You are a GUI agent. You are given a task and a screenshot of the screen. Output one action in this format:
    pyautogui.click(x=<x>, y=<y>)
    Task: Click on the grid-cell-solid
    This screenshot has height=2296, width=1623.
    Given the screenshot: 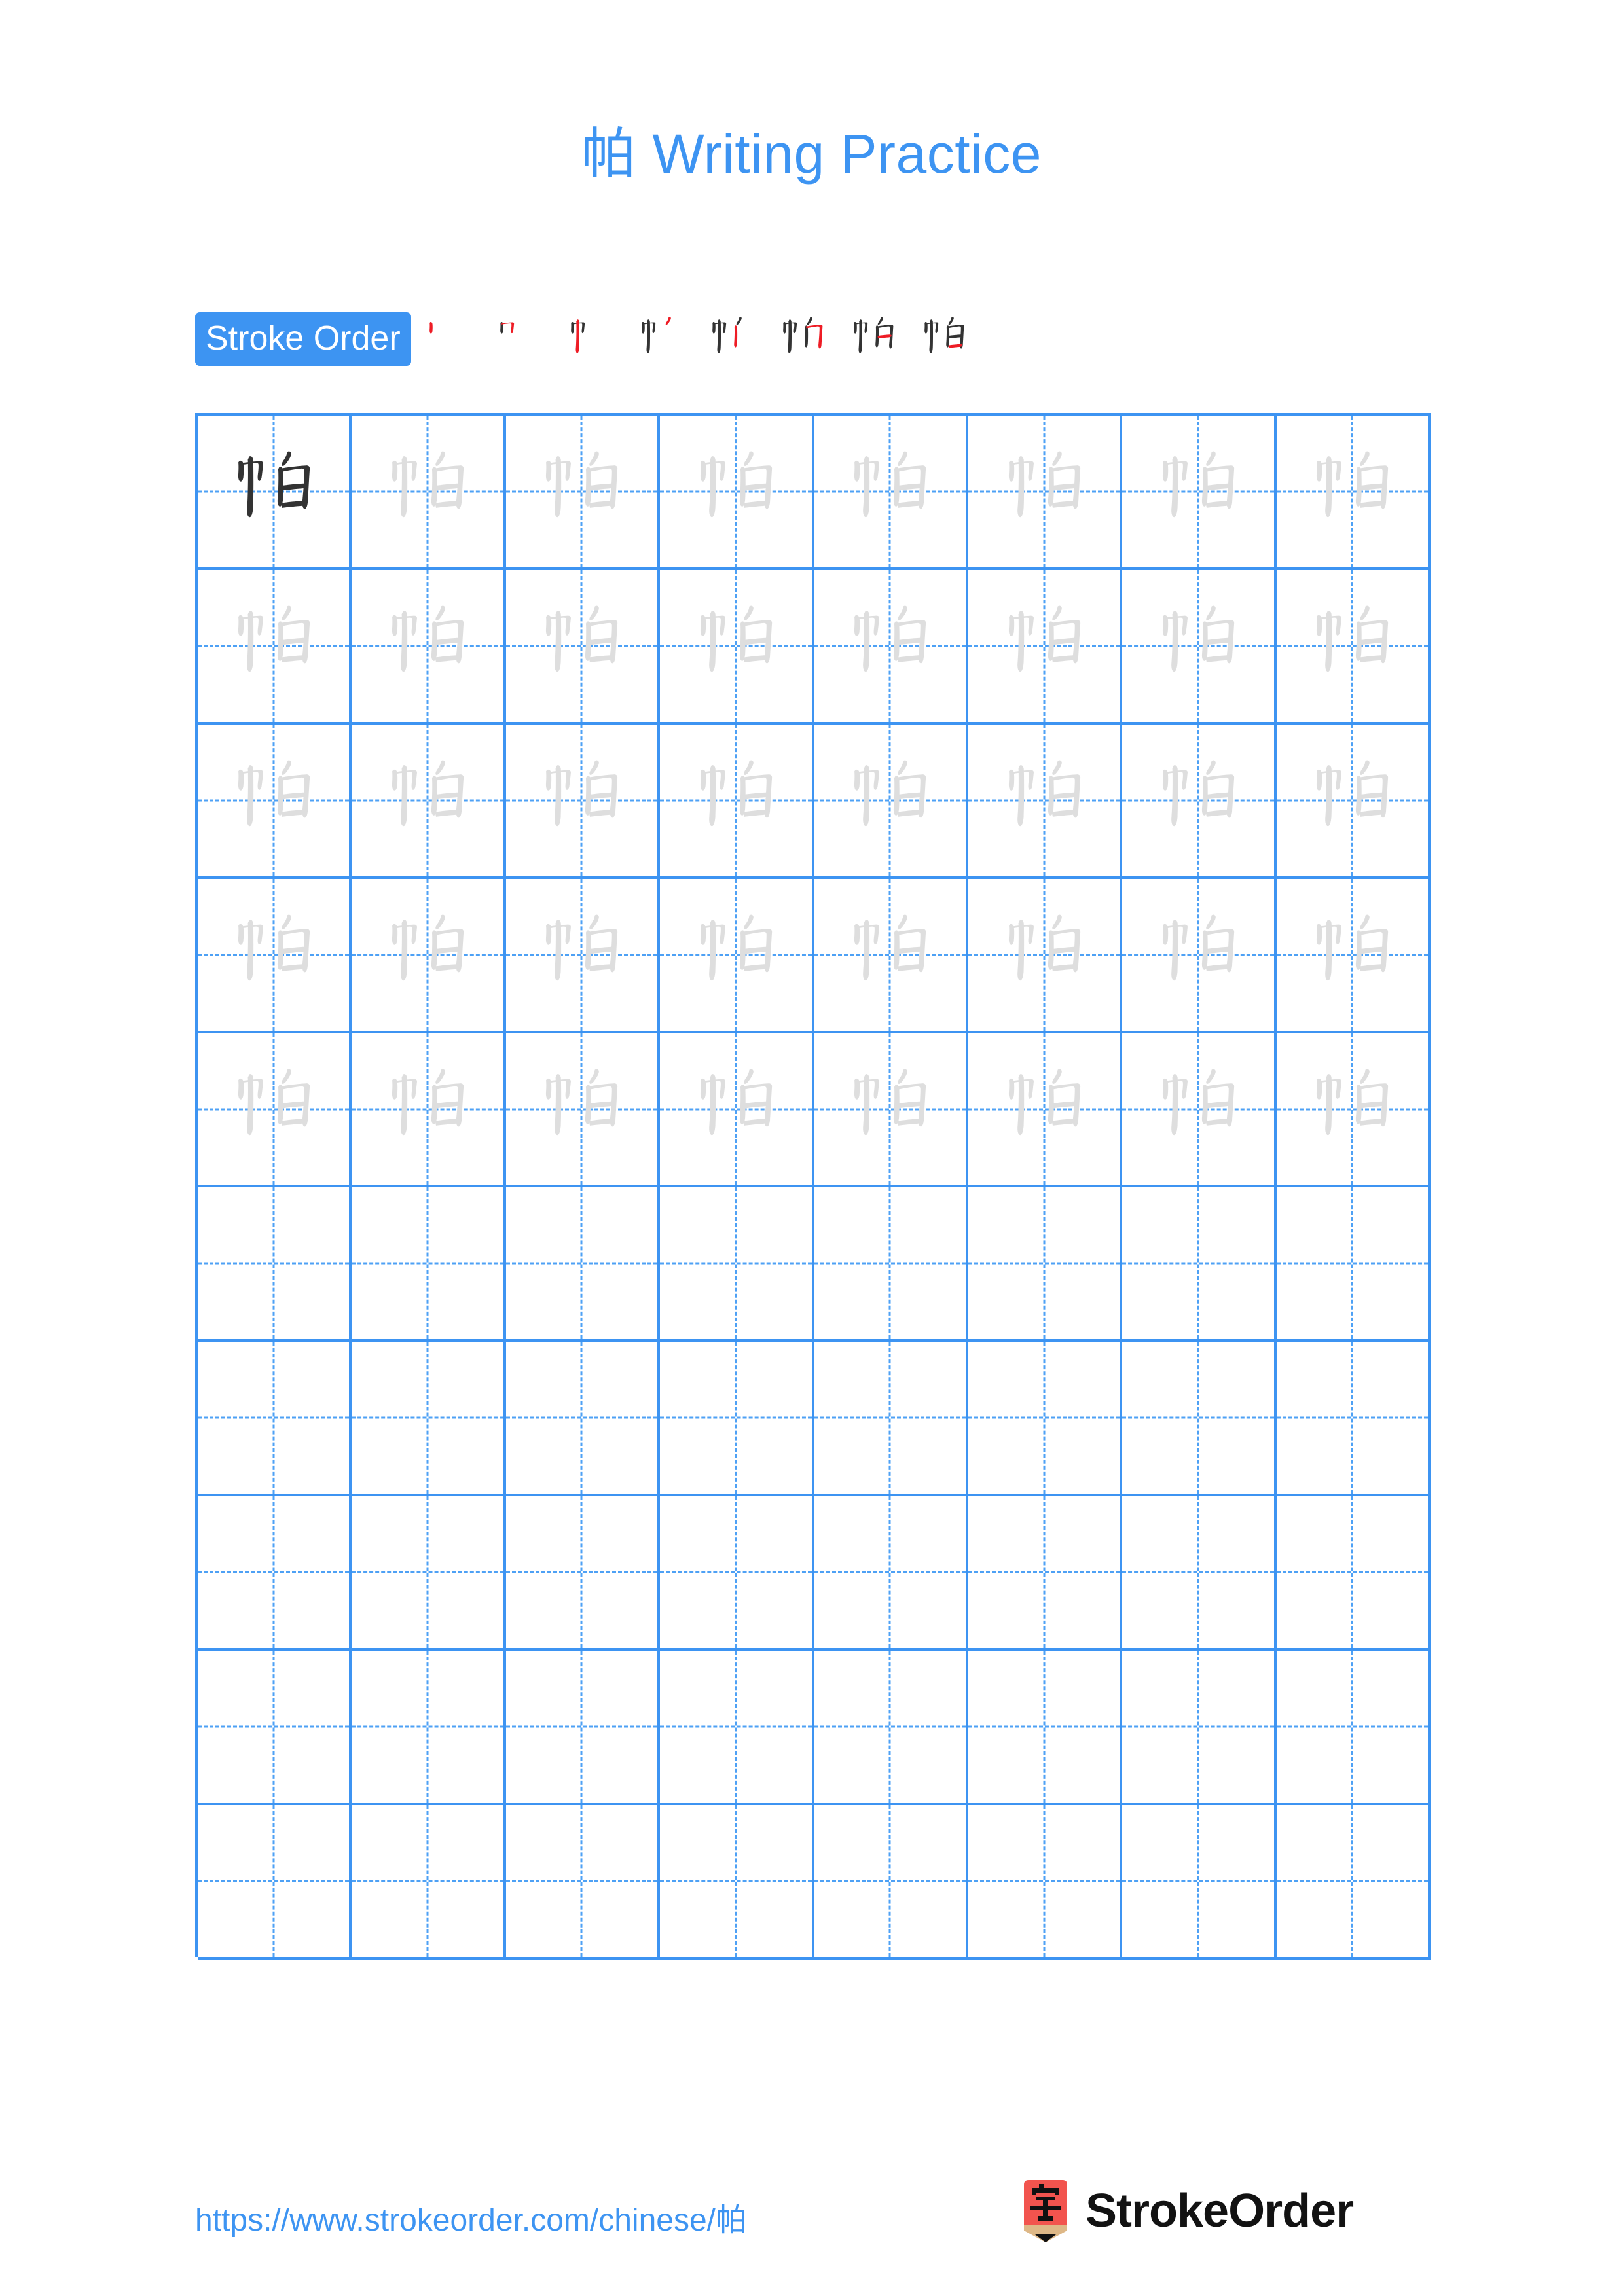 What is the action you would take?
    pyautogui.click(x=275, y=493)
    